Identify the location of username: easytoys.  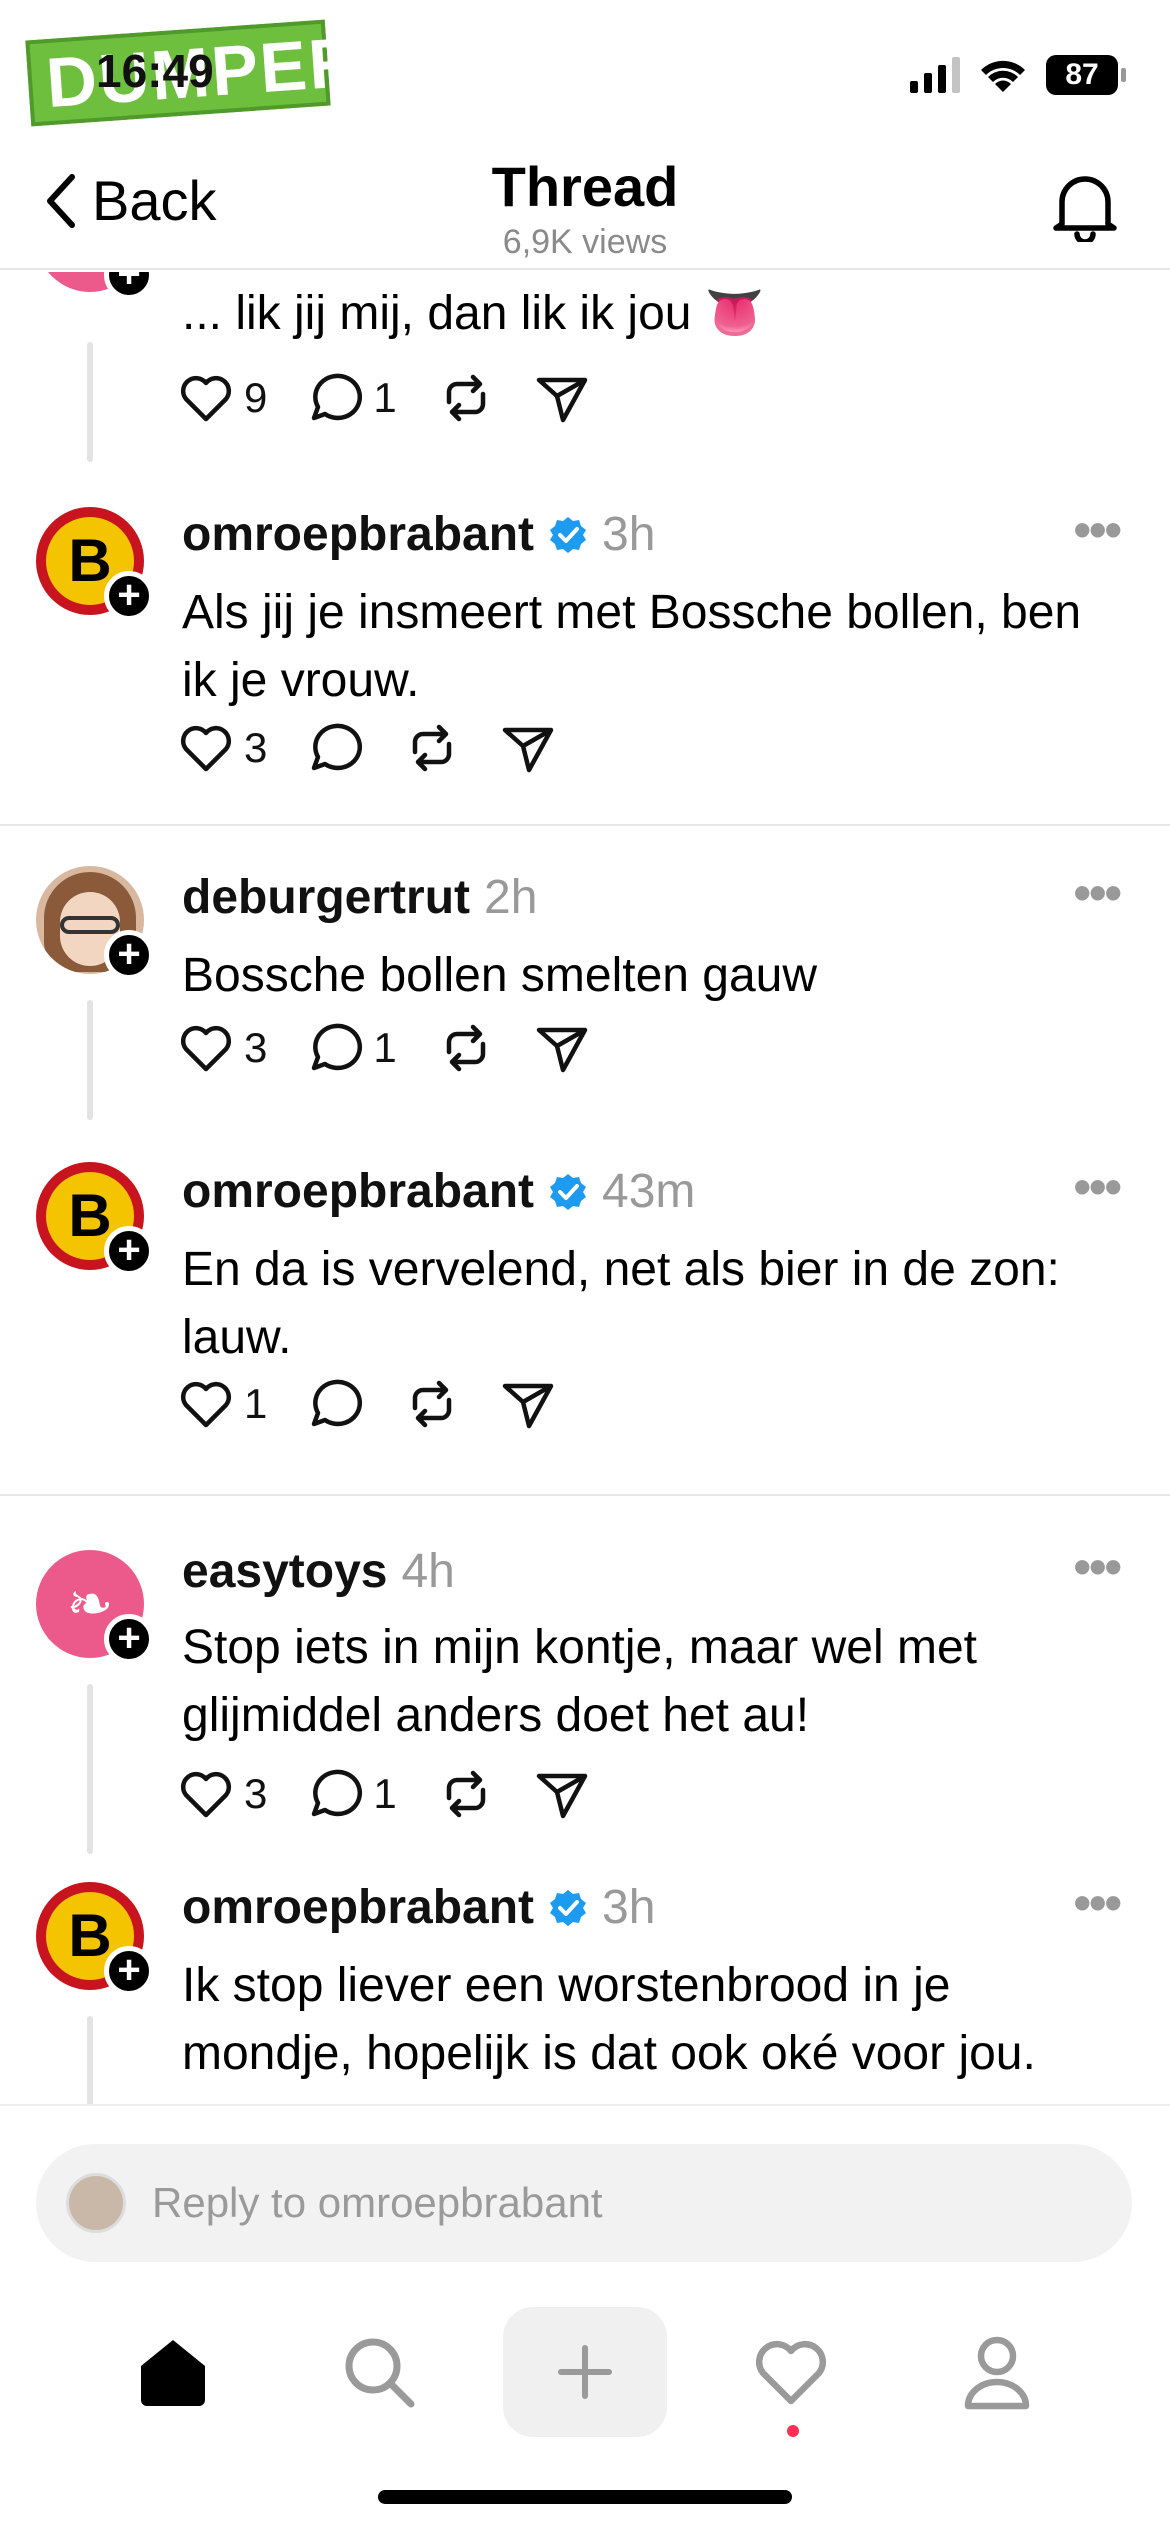
(284, 1571).